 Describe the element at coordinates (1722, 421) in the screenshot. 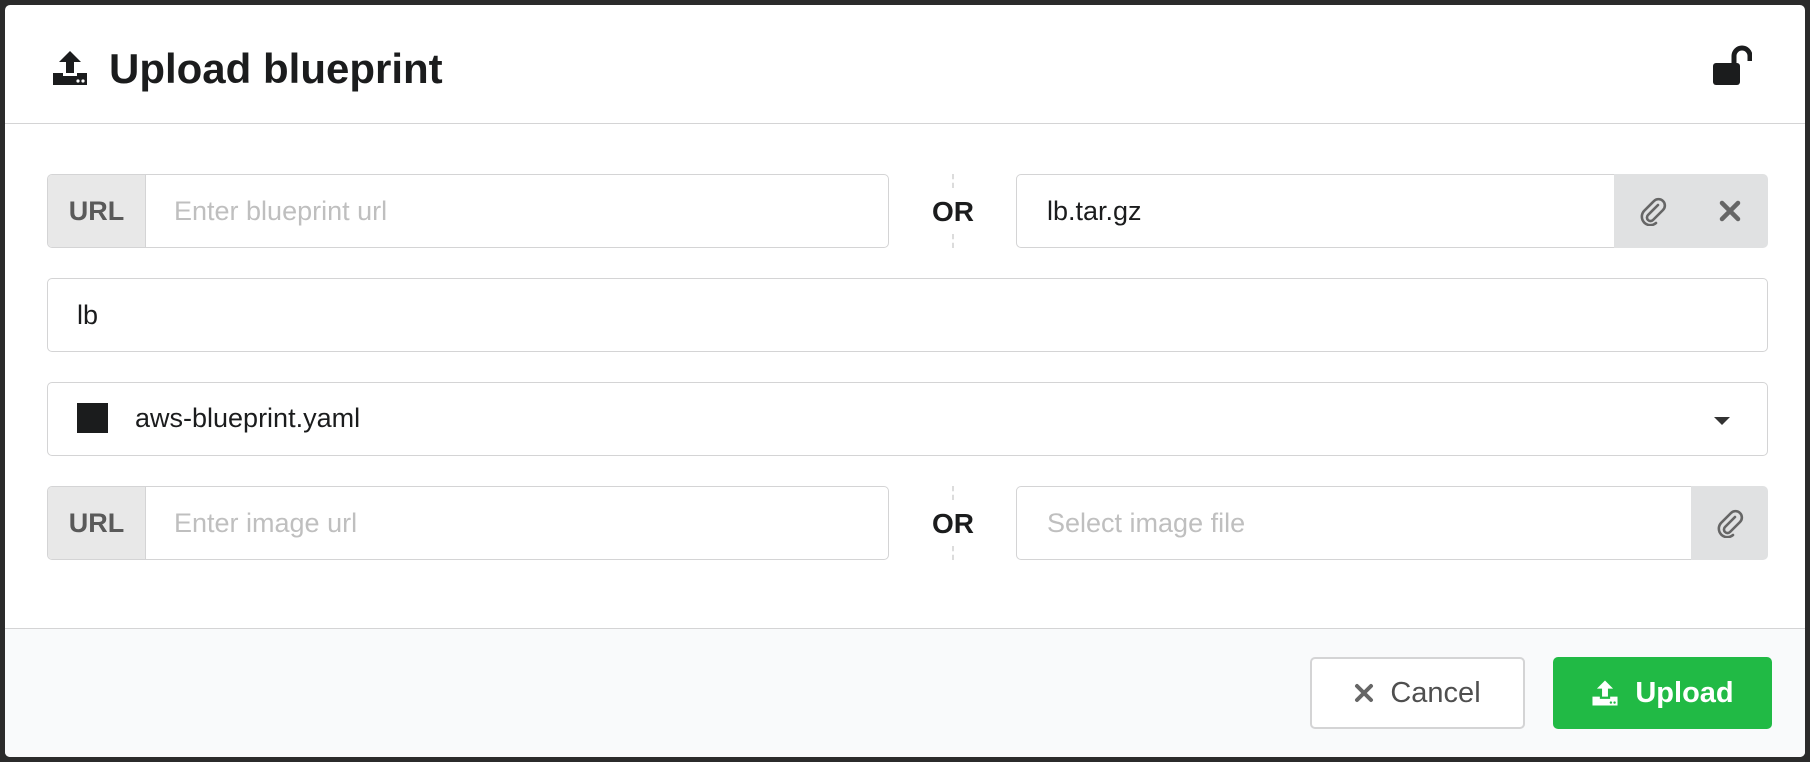

I see `caret-down-icon` at that location.